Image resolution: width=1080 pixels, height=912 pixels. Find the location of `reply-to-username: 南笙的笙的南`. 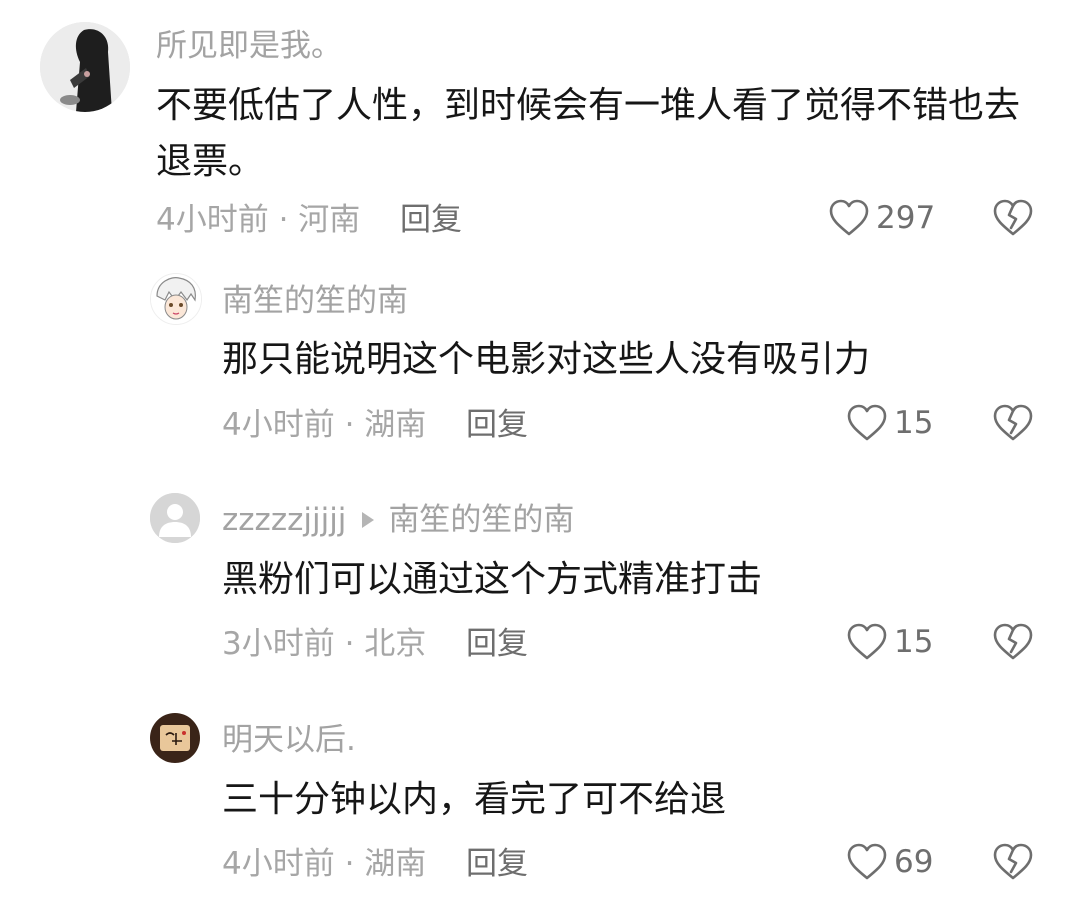

reply-to-username: 南笙的笙的南 is located at coordinates (481, 520).